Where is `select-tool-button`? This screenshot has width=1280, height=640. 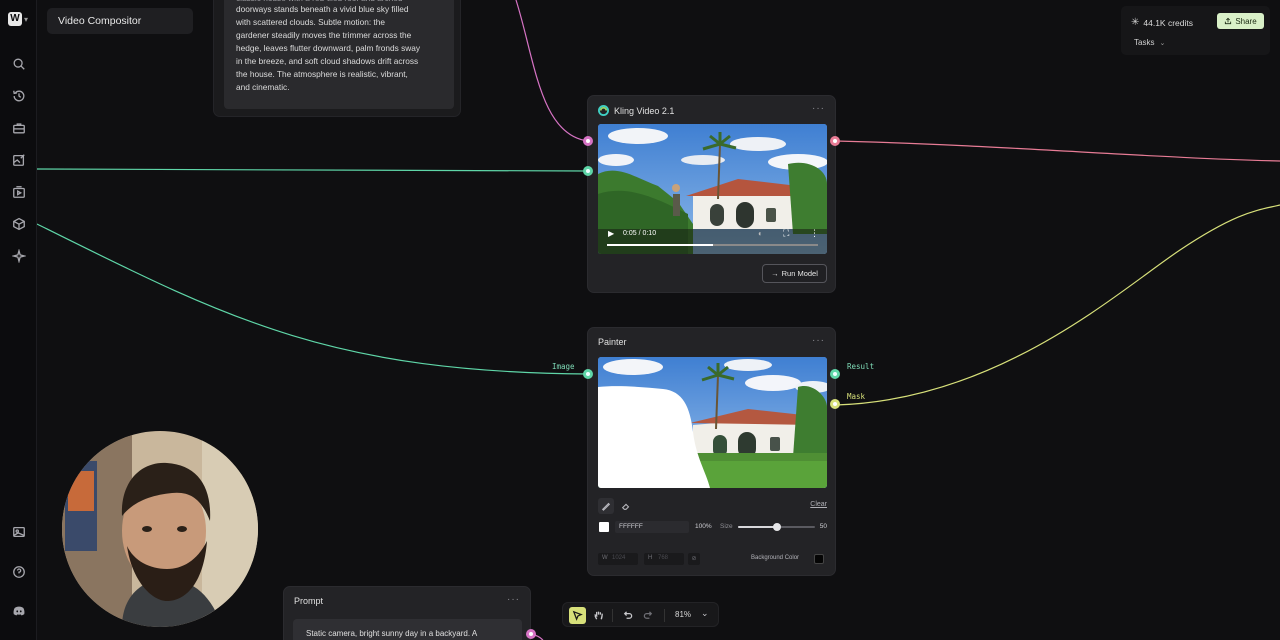 select-tool-button is located at coordinates (577, 615).